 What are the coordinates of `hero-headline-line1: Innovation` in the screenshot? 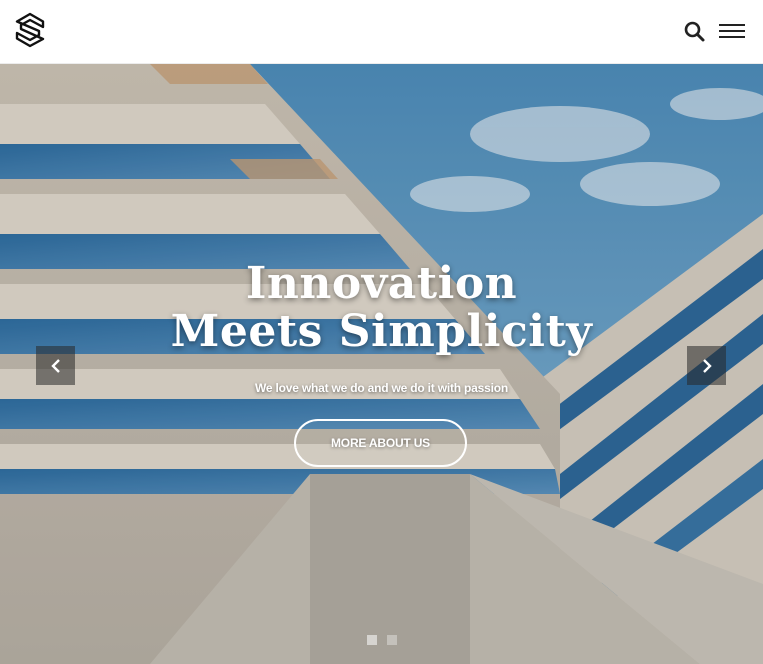 It's located at (381, 283).